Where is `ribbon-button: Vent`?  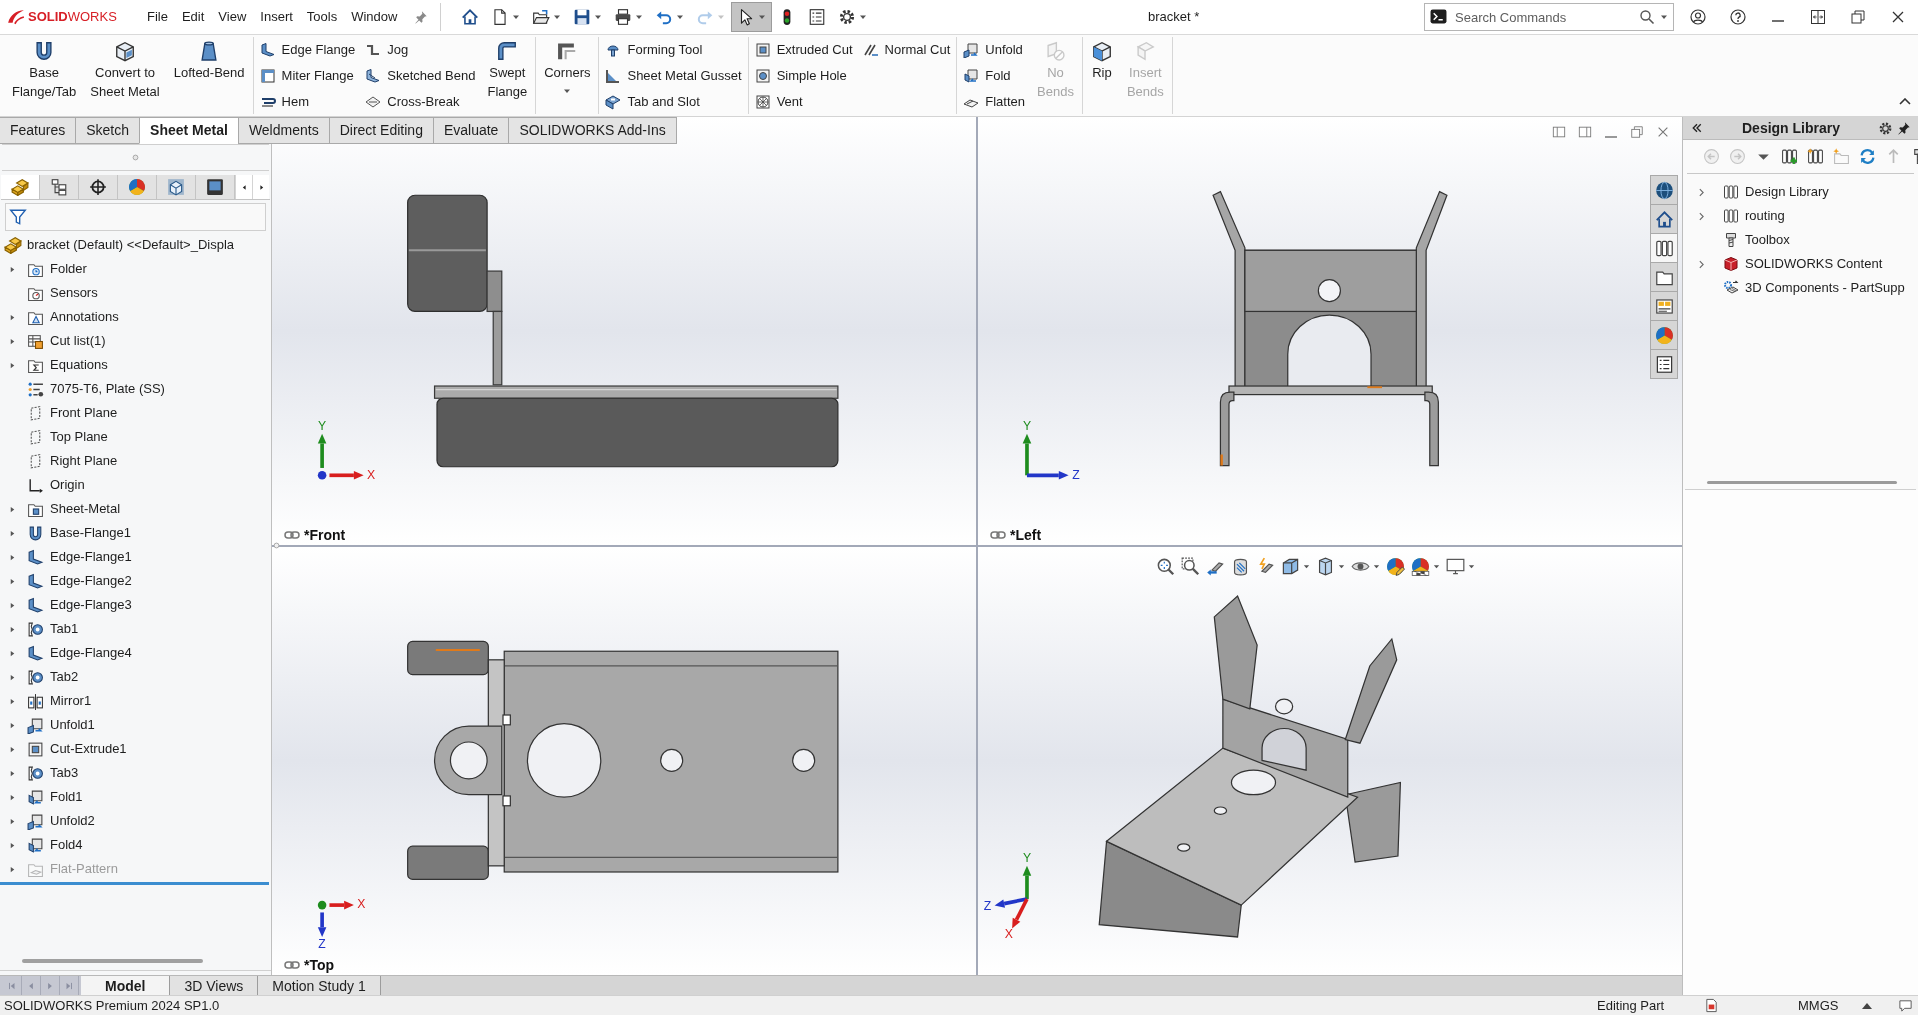
ribbon-button: Vent is located at coordinates (803, 102).